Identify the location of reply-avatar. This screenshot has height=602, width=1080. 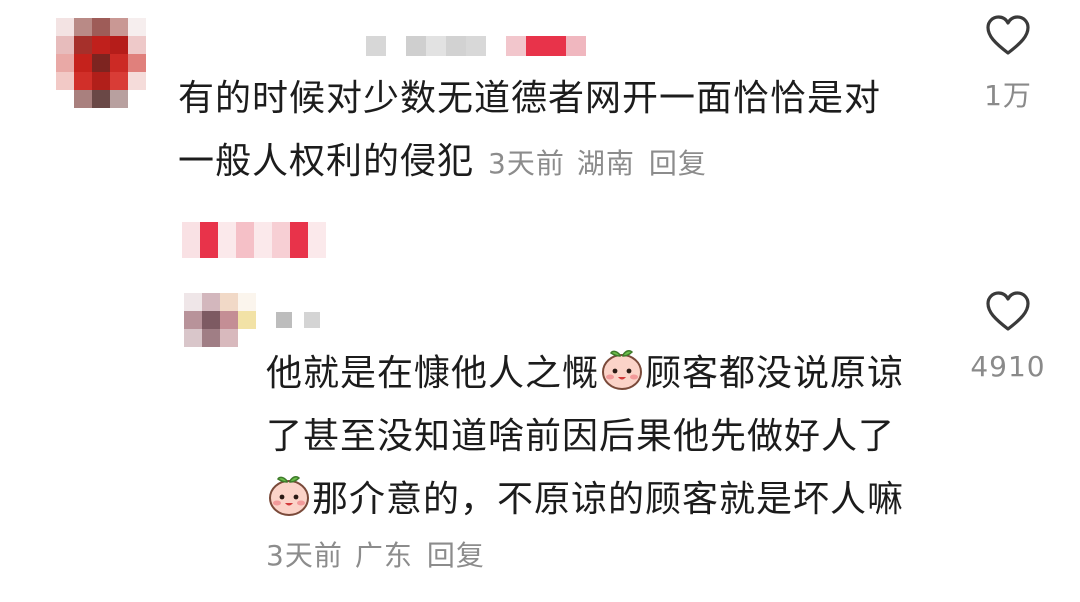
(220, 320).